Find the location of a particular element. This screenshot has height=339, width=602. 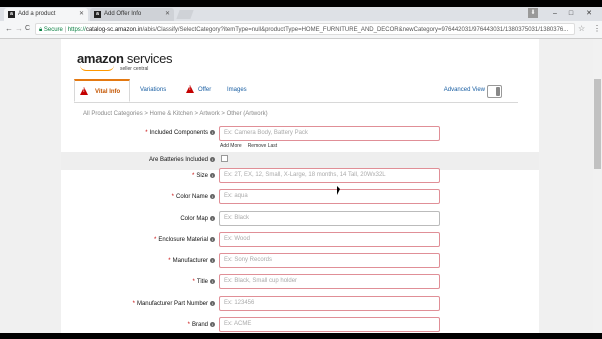

color-name-input: Ex: aqua is located at coordinates (329, 196).